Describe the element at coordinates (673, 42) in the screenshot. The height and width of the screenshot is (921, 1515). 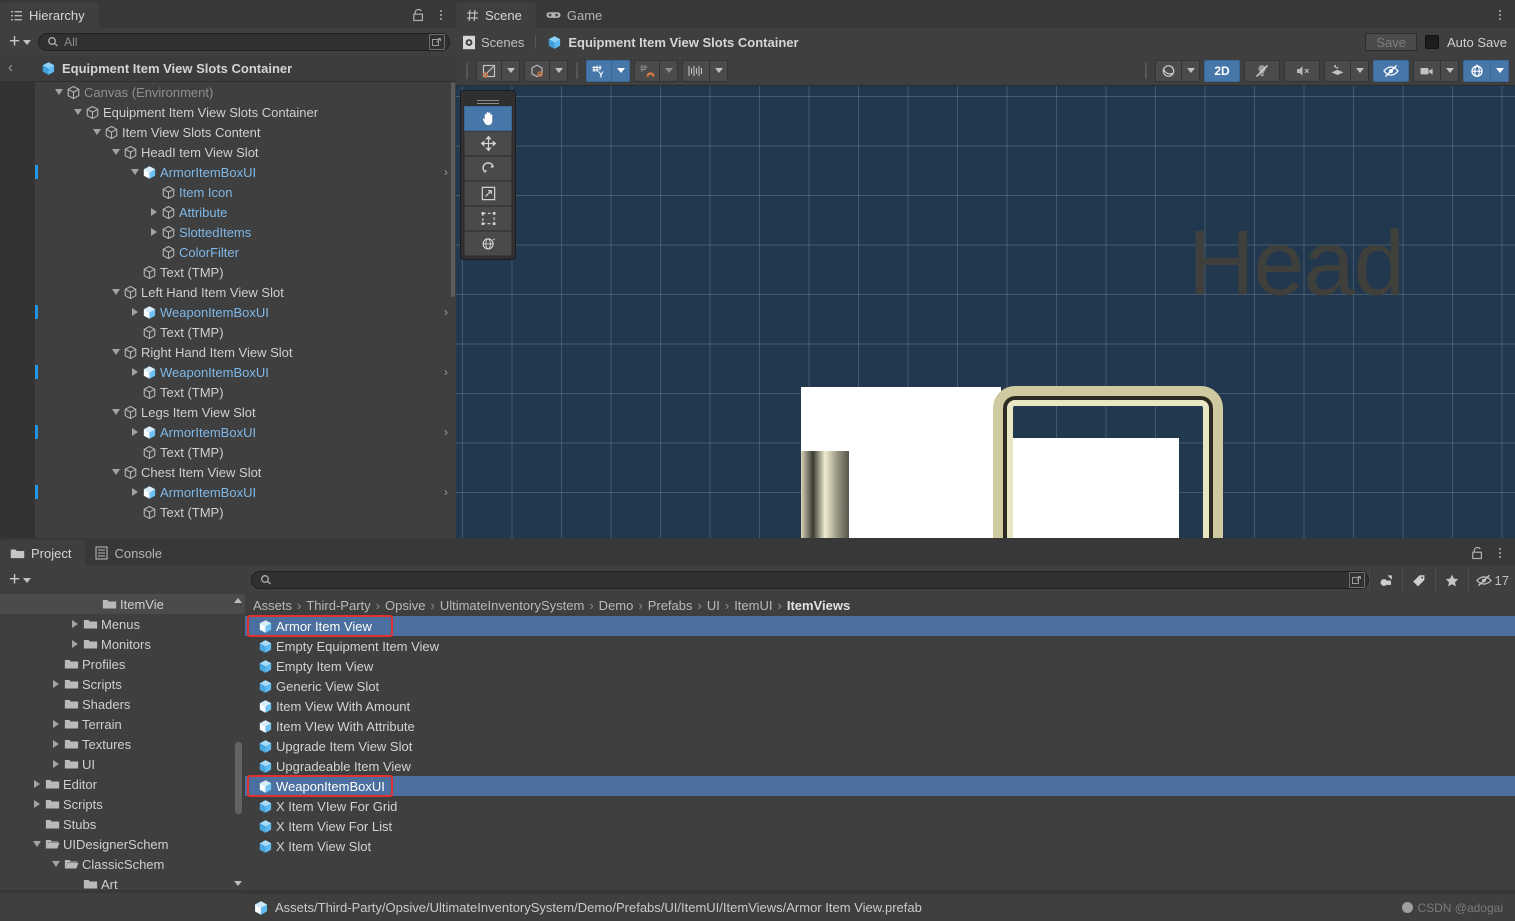
I see `scene-active-object: Equipment Item View Slots Container` at that location.